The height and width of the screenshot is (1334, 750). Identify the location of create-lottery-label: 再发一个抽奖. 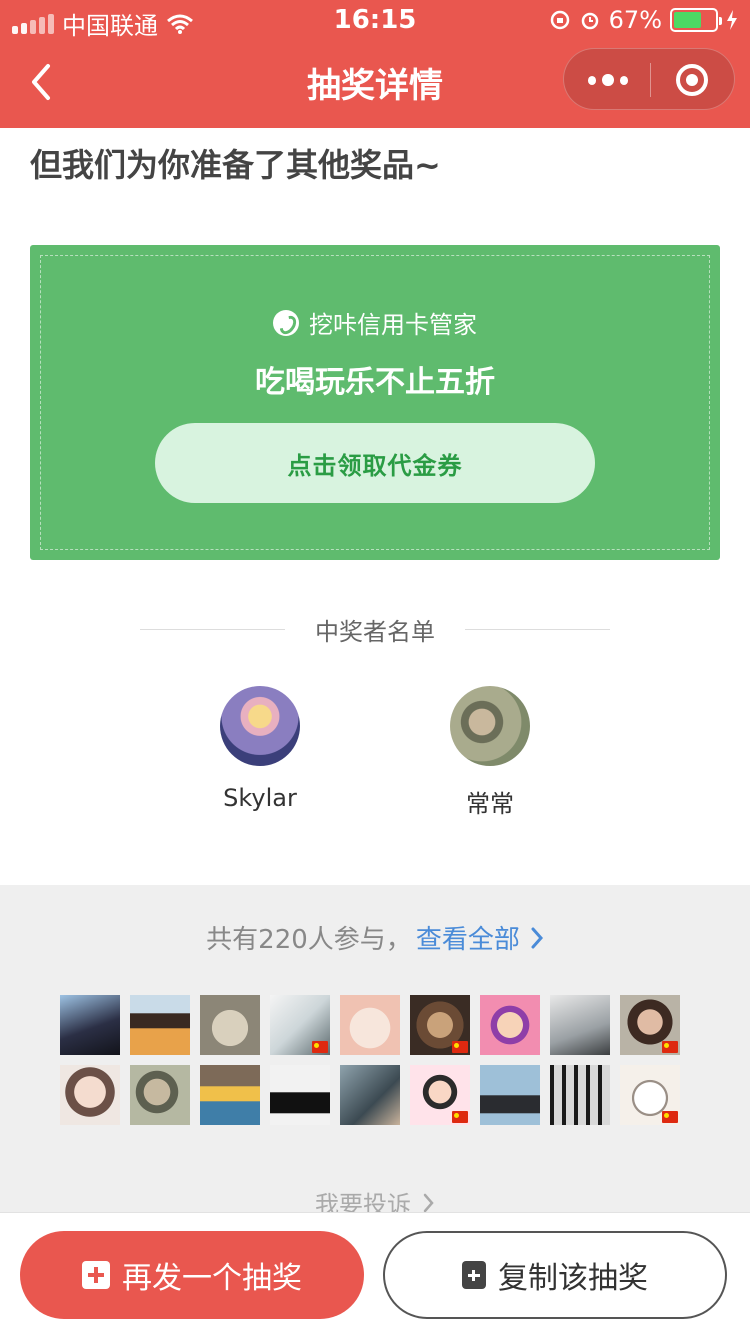
(212, 1278).